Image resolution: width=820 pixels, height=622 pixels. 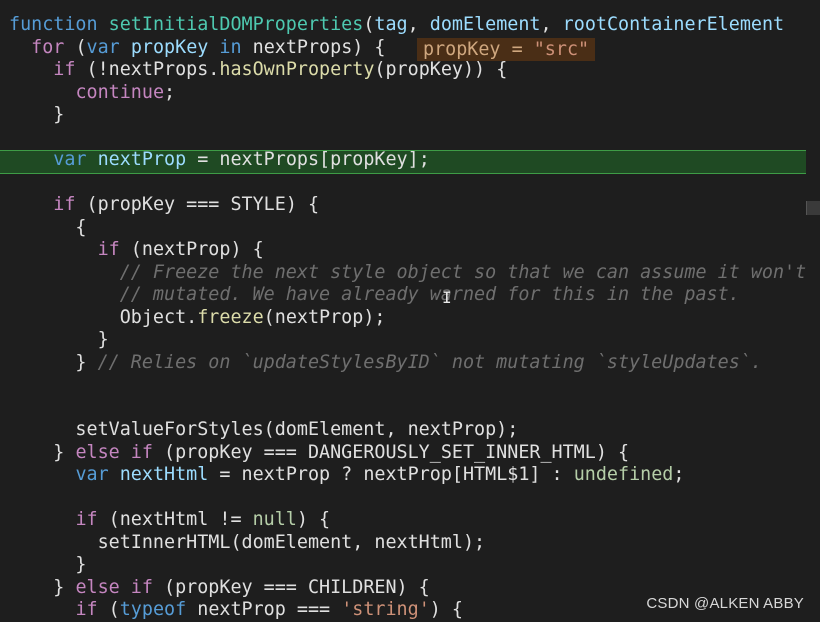 I want to click on code-token: 'string', so click(x=385, y=609).